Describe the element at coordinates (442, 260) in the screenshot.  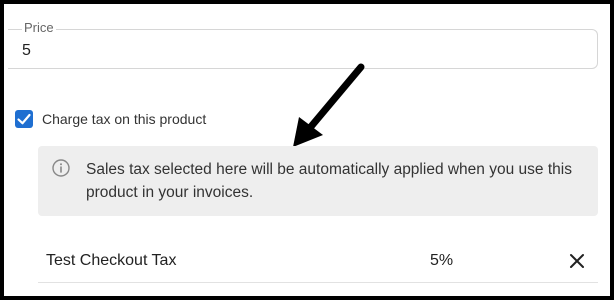
I see `tax-rate: 5%` at that location.